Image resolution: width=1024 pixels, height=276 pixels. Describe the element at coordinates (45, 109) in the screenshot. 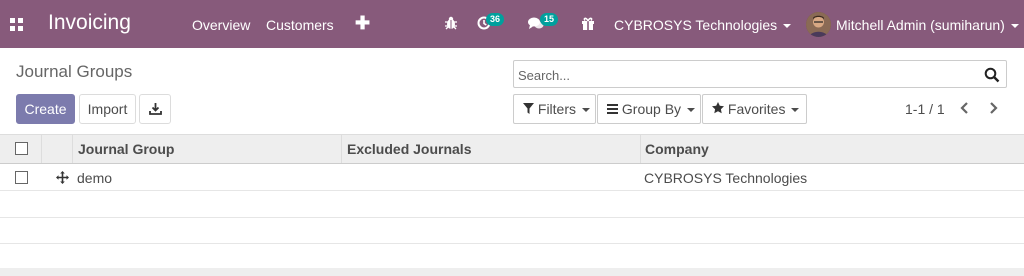

I see `create-button: Create` at that location.